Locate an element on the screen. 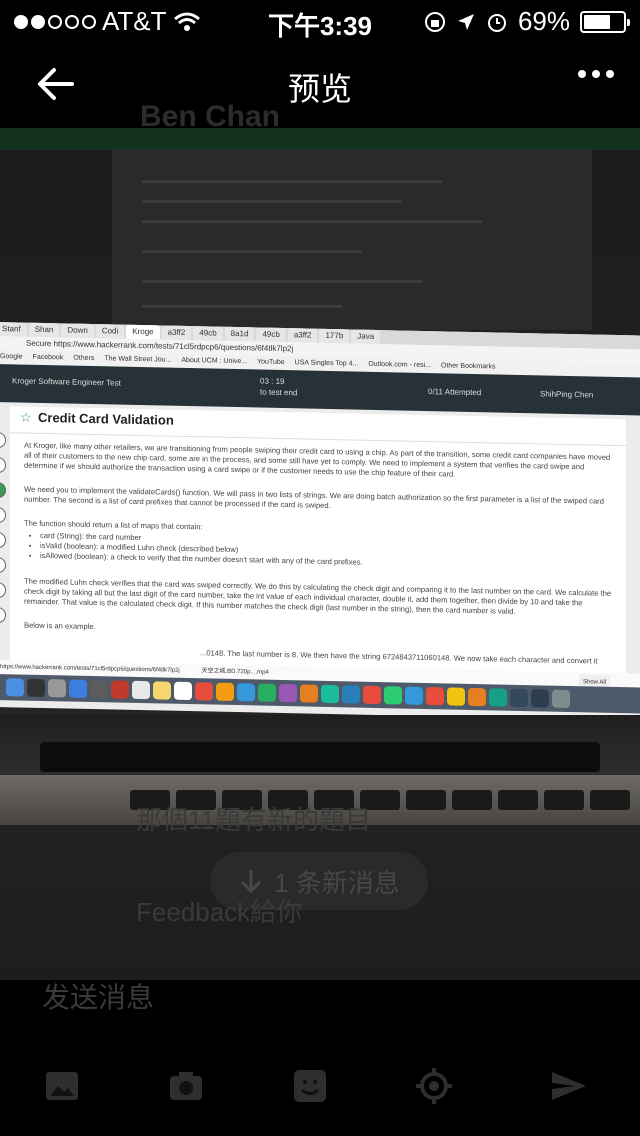 The width and height of the screenshot is (640, 1136). rotation-lock-icon is located at coordinates (434, 21).